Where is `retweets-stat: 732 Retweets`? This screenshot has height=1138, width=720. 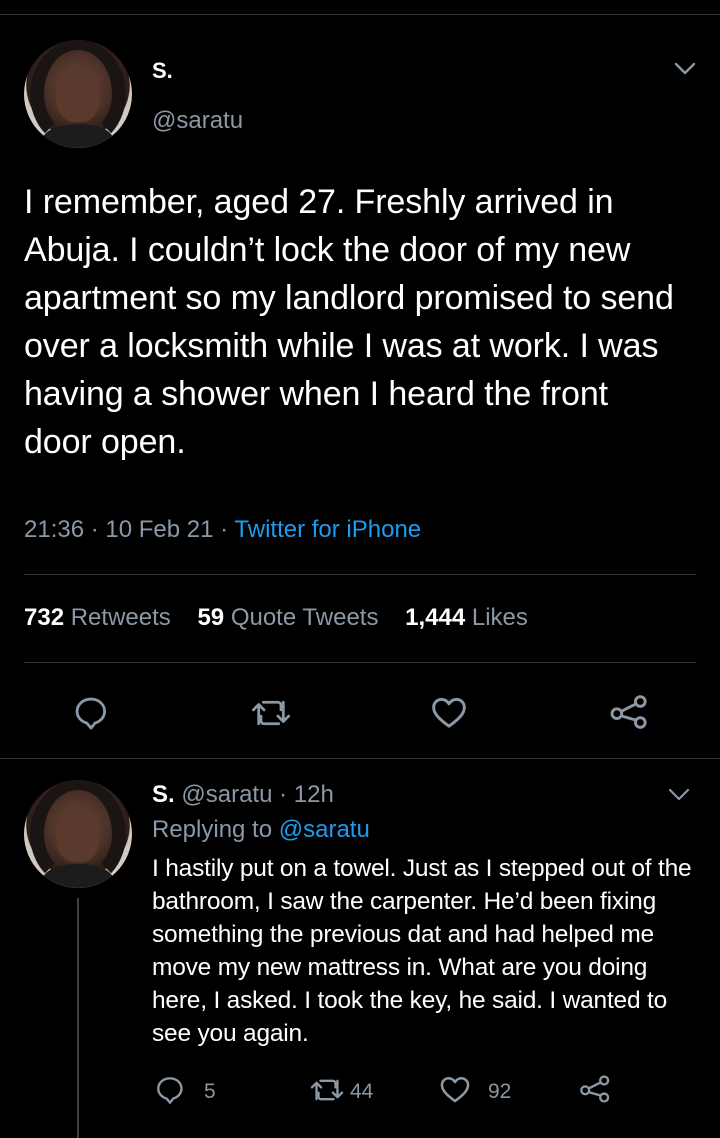
retweets-stat: 732 Retweets is located at coordinates (97, 617).